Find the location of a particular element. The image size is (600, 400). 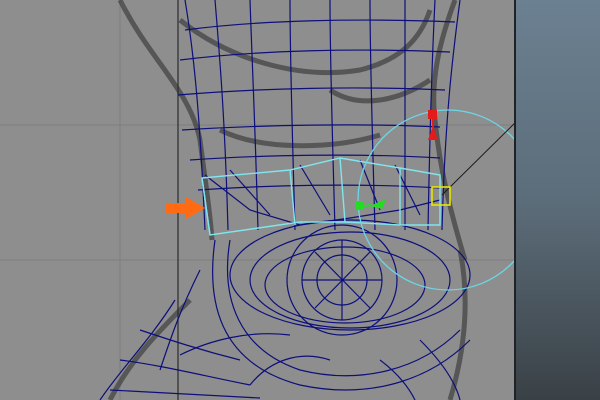

orange-arrow-icon is located at coordinates (185, 208).